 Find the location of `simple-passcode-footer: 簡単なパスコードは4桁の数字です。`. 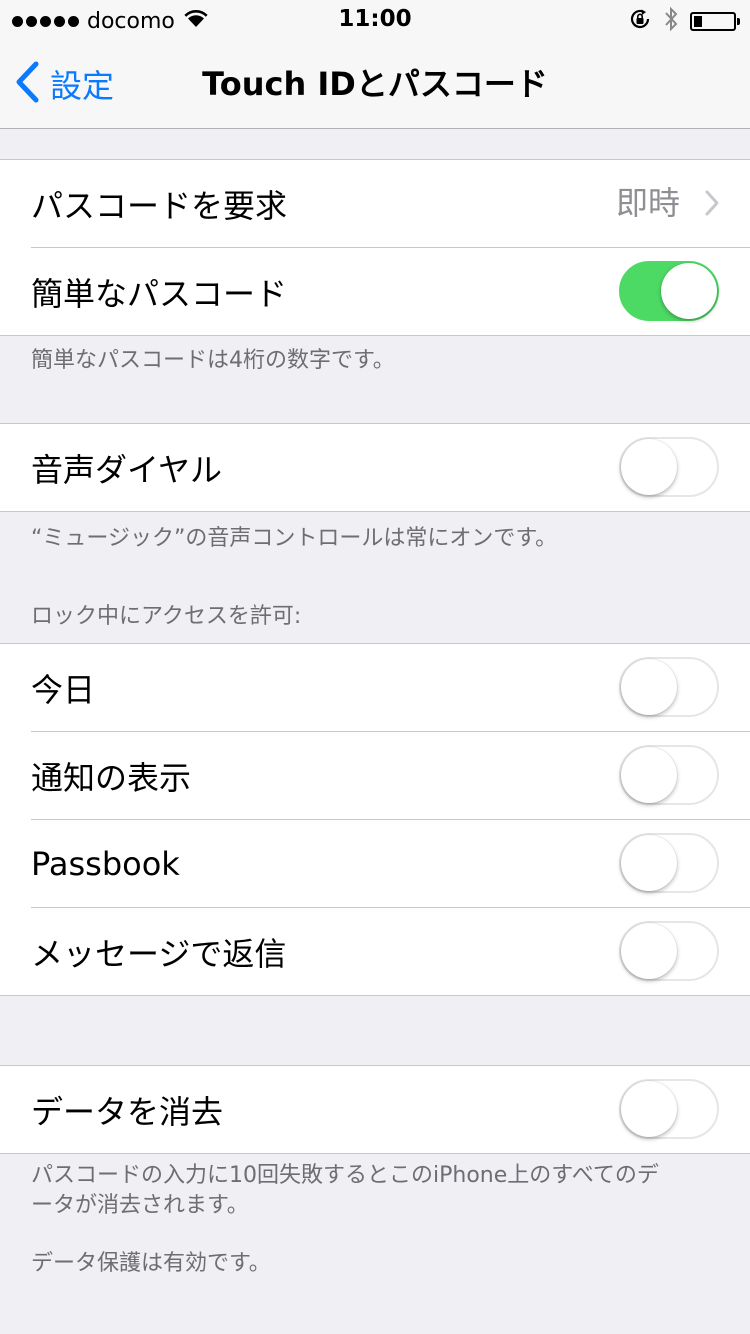

simple-passcode-footer: 簡単なパスコードは4桁の数字です。 is located at coordinates (213, 360).